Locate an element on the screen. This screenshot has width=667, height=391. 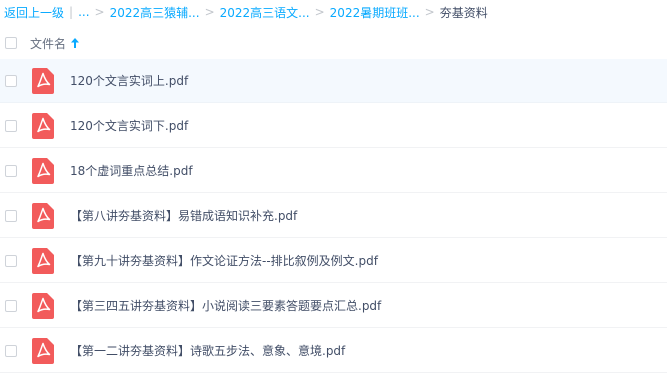
file-name: 【第八讲夯基资料】易错成语知识补充.pdf is located at coordinates (183, 215).